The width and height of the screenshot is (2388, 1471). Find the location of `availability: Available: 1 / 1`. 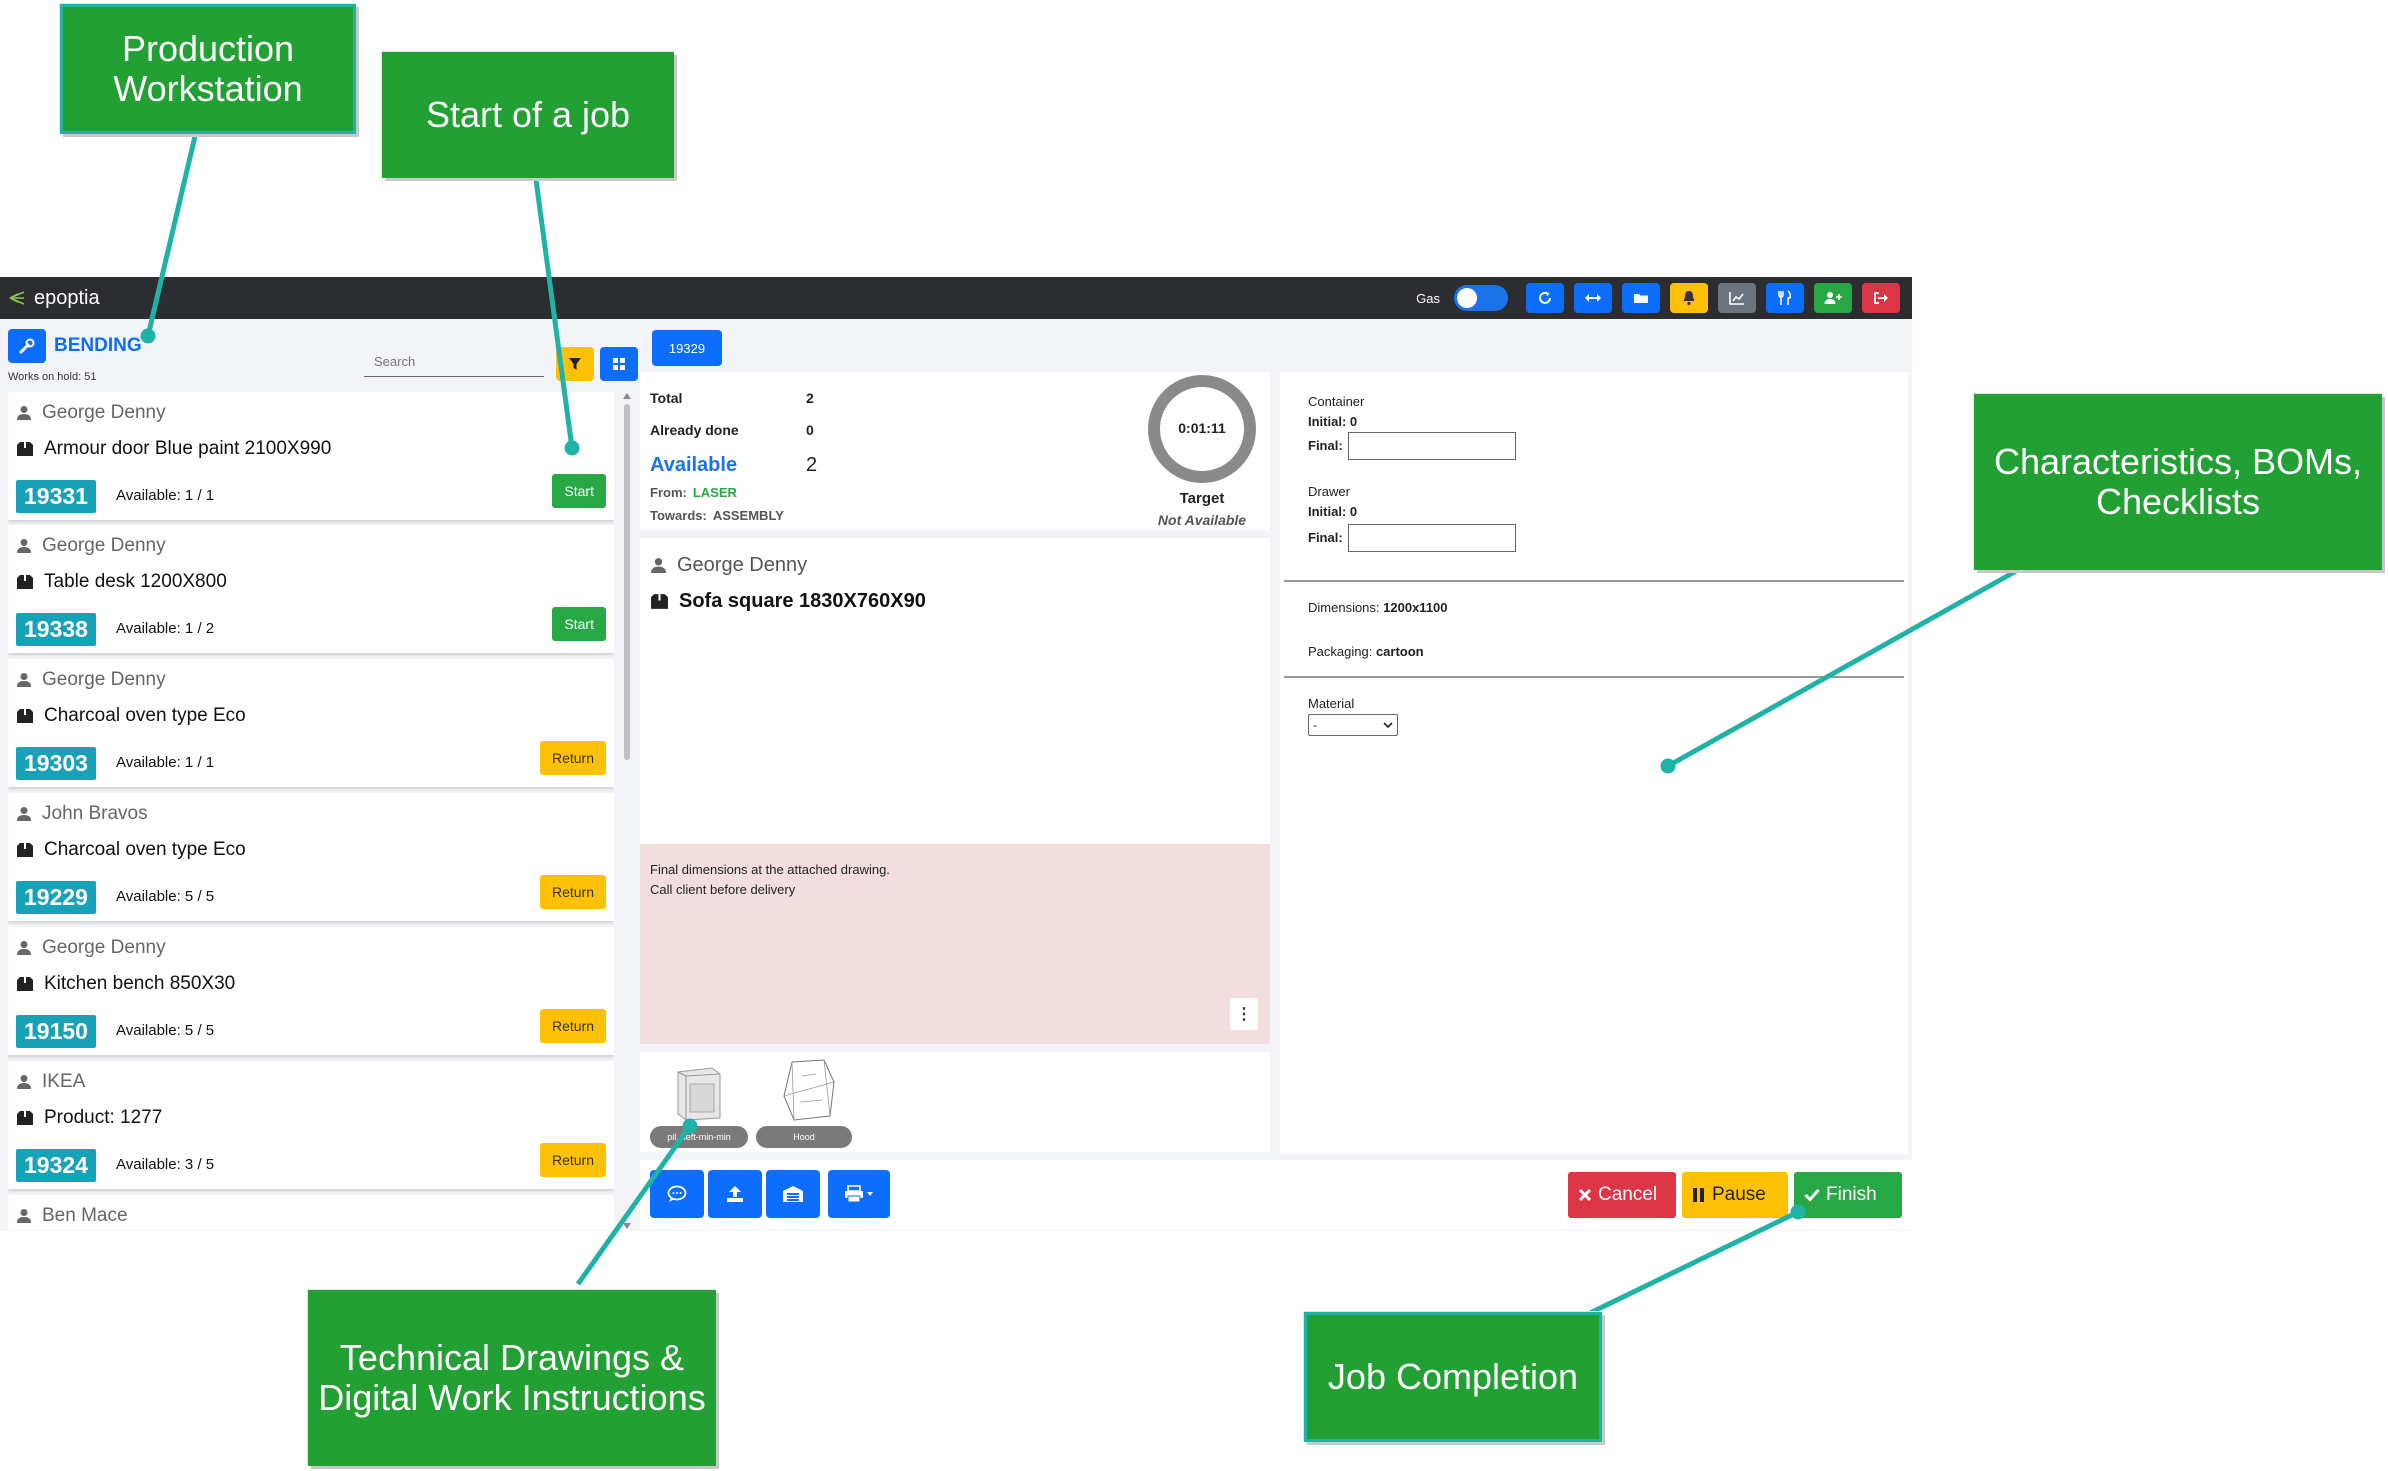

availability: Available: 1 / 1 is located at coordinates (165, 495).